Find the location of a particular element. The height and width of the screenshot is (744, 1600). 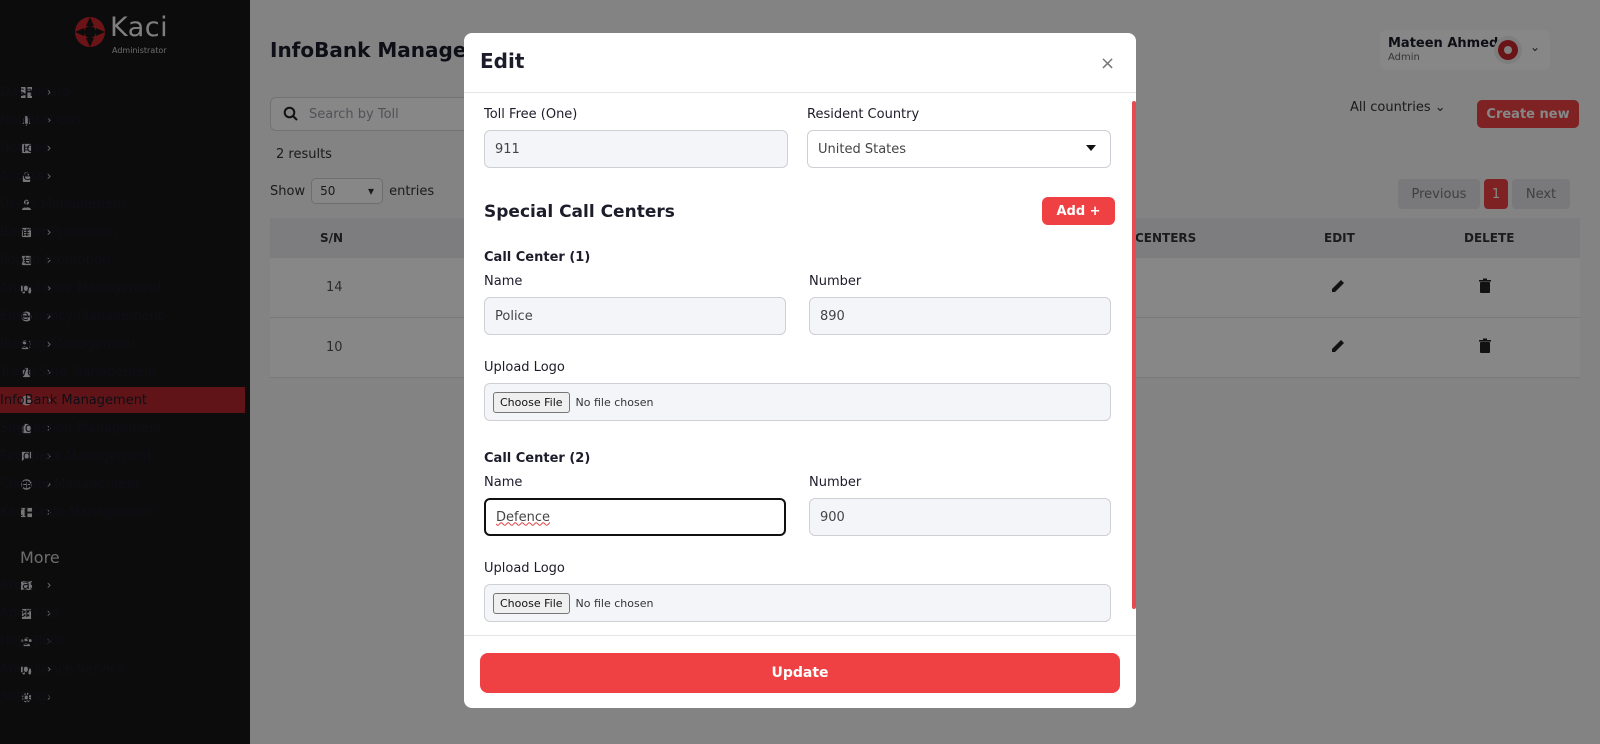

resident-country-select: United States is located at coordinates (959, 149).